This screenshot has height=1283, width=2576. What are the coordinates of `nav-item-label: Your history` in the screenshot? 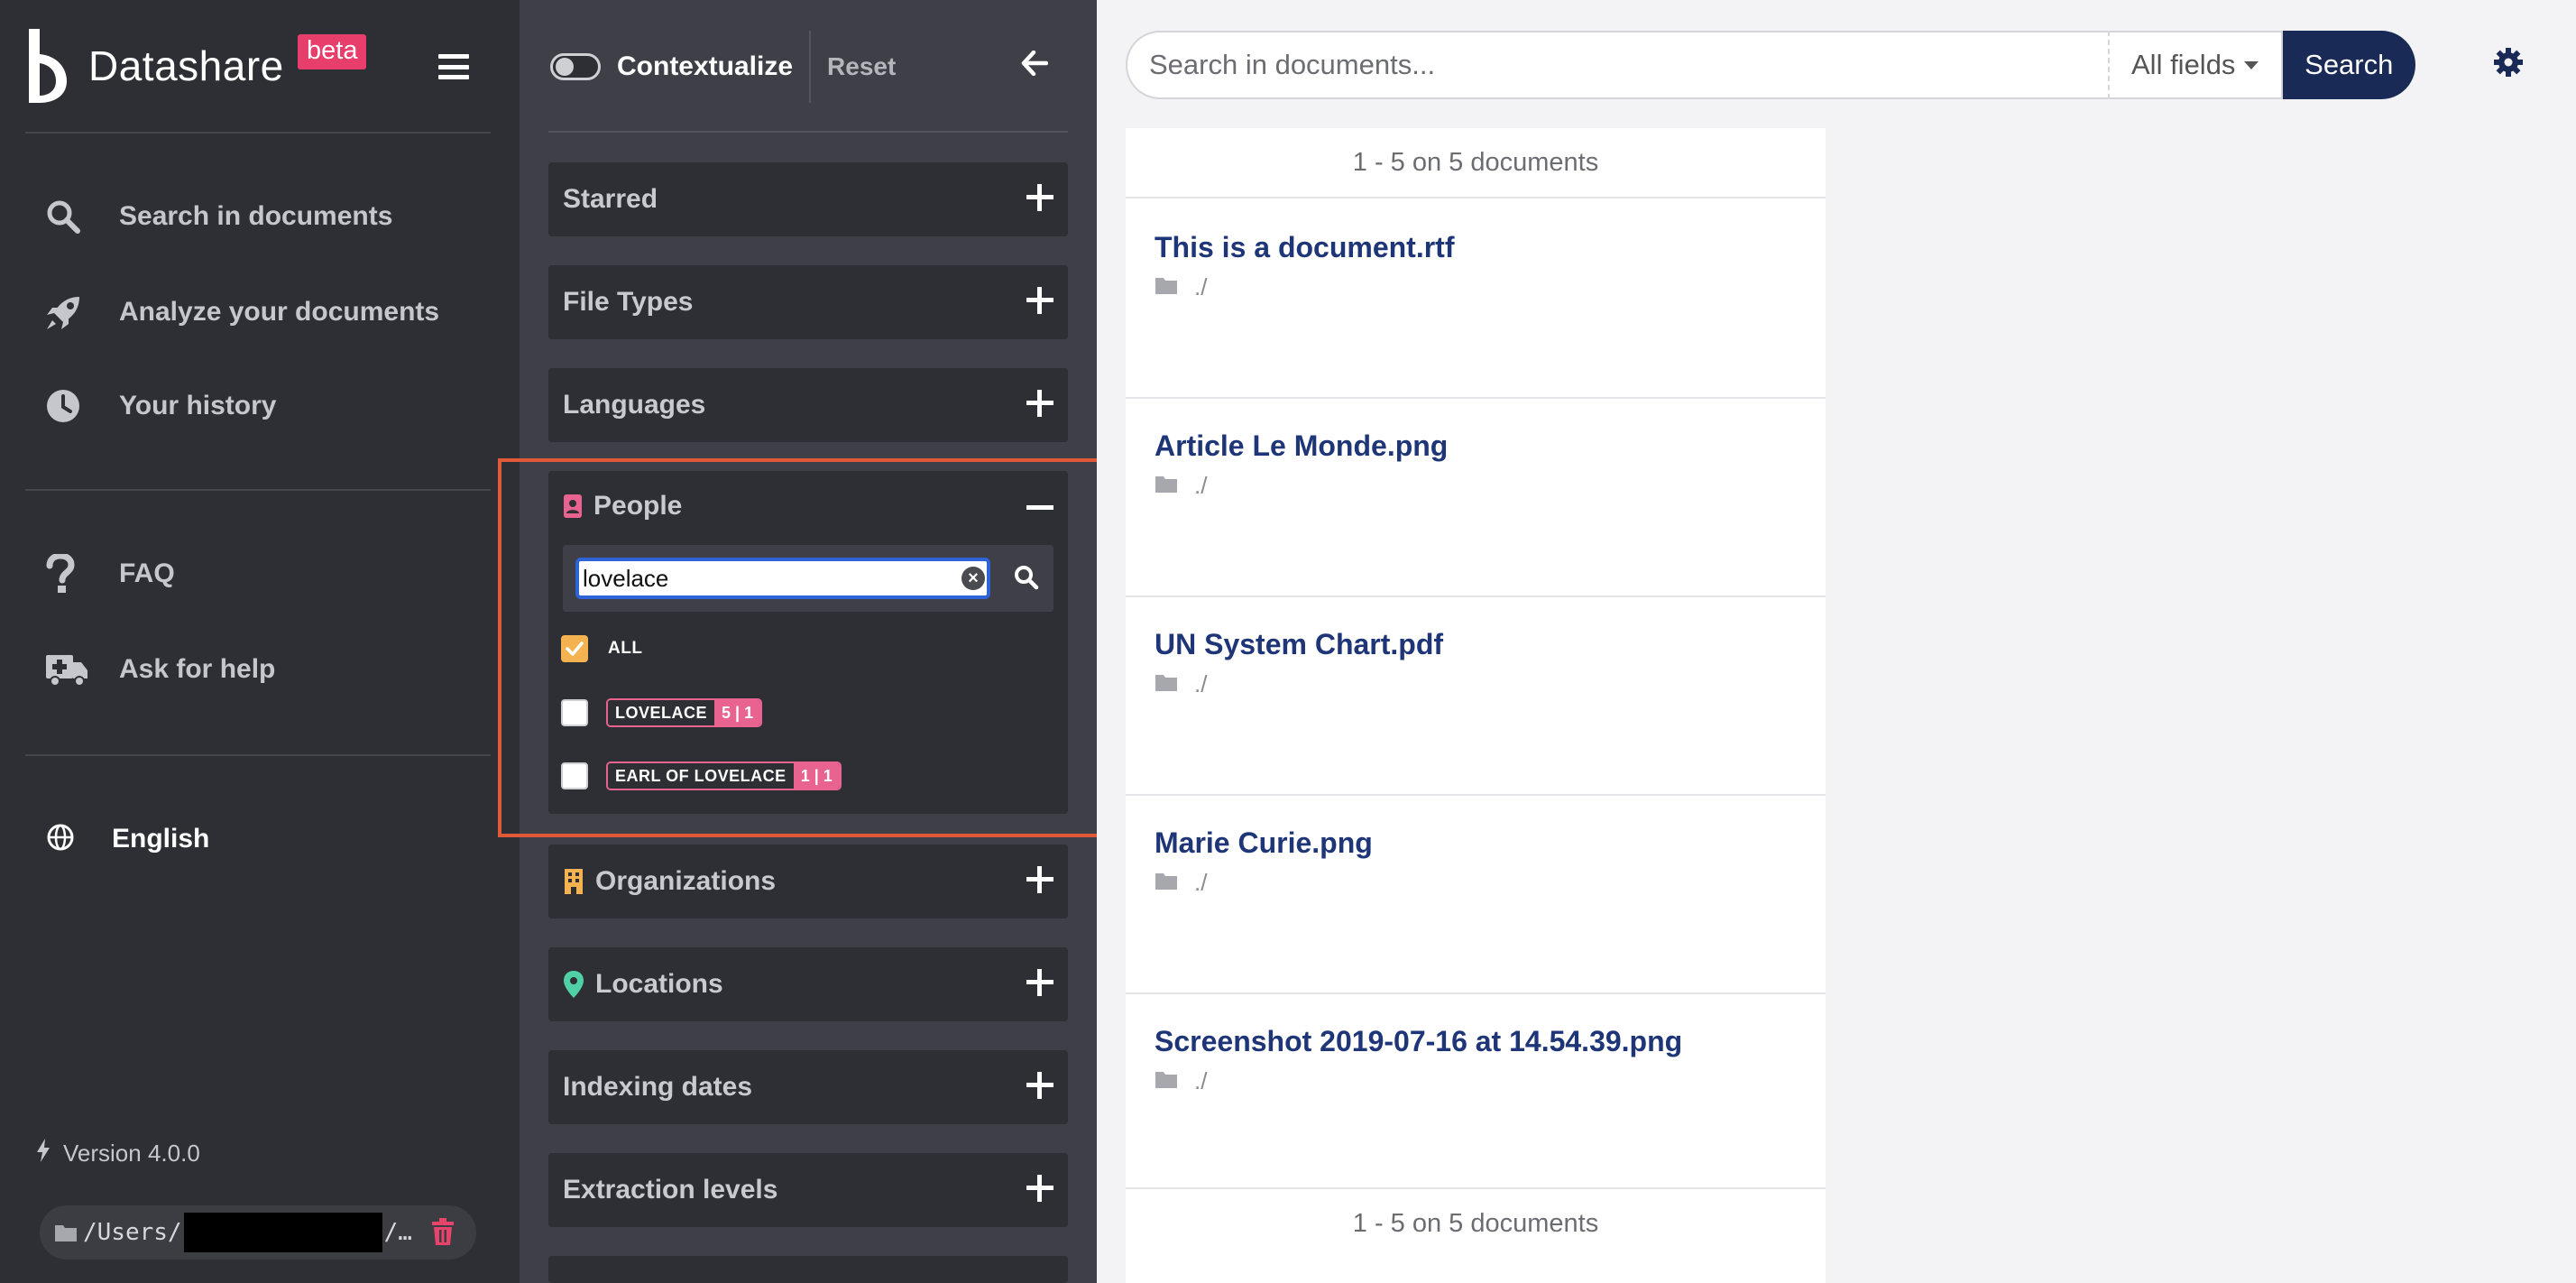 It's located at (198, 405).